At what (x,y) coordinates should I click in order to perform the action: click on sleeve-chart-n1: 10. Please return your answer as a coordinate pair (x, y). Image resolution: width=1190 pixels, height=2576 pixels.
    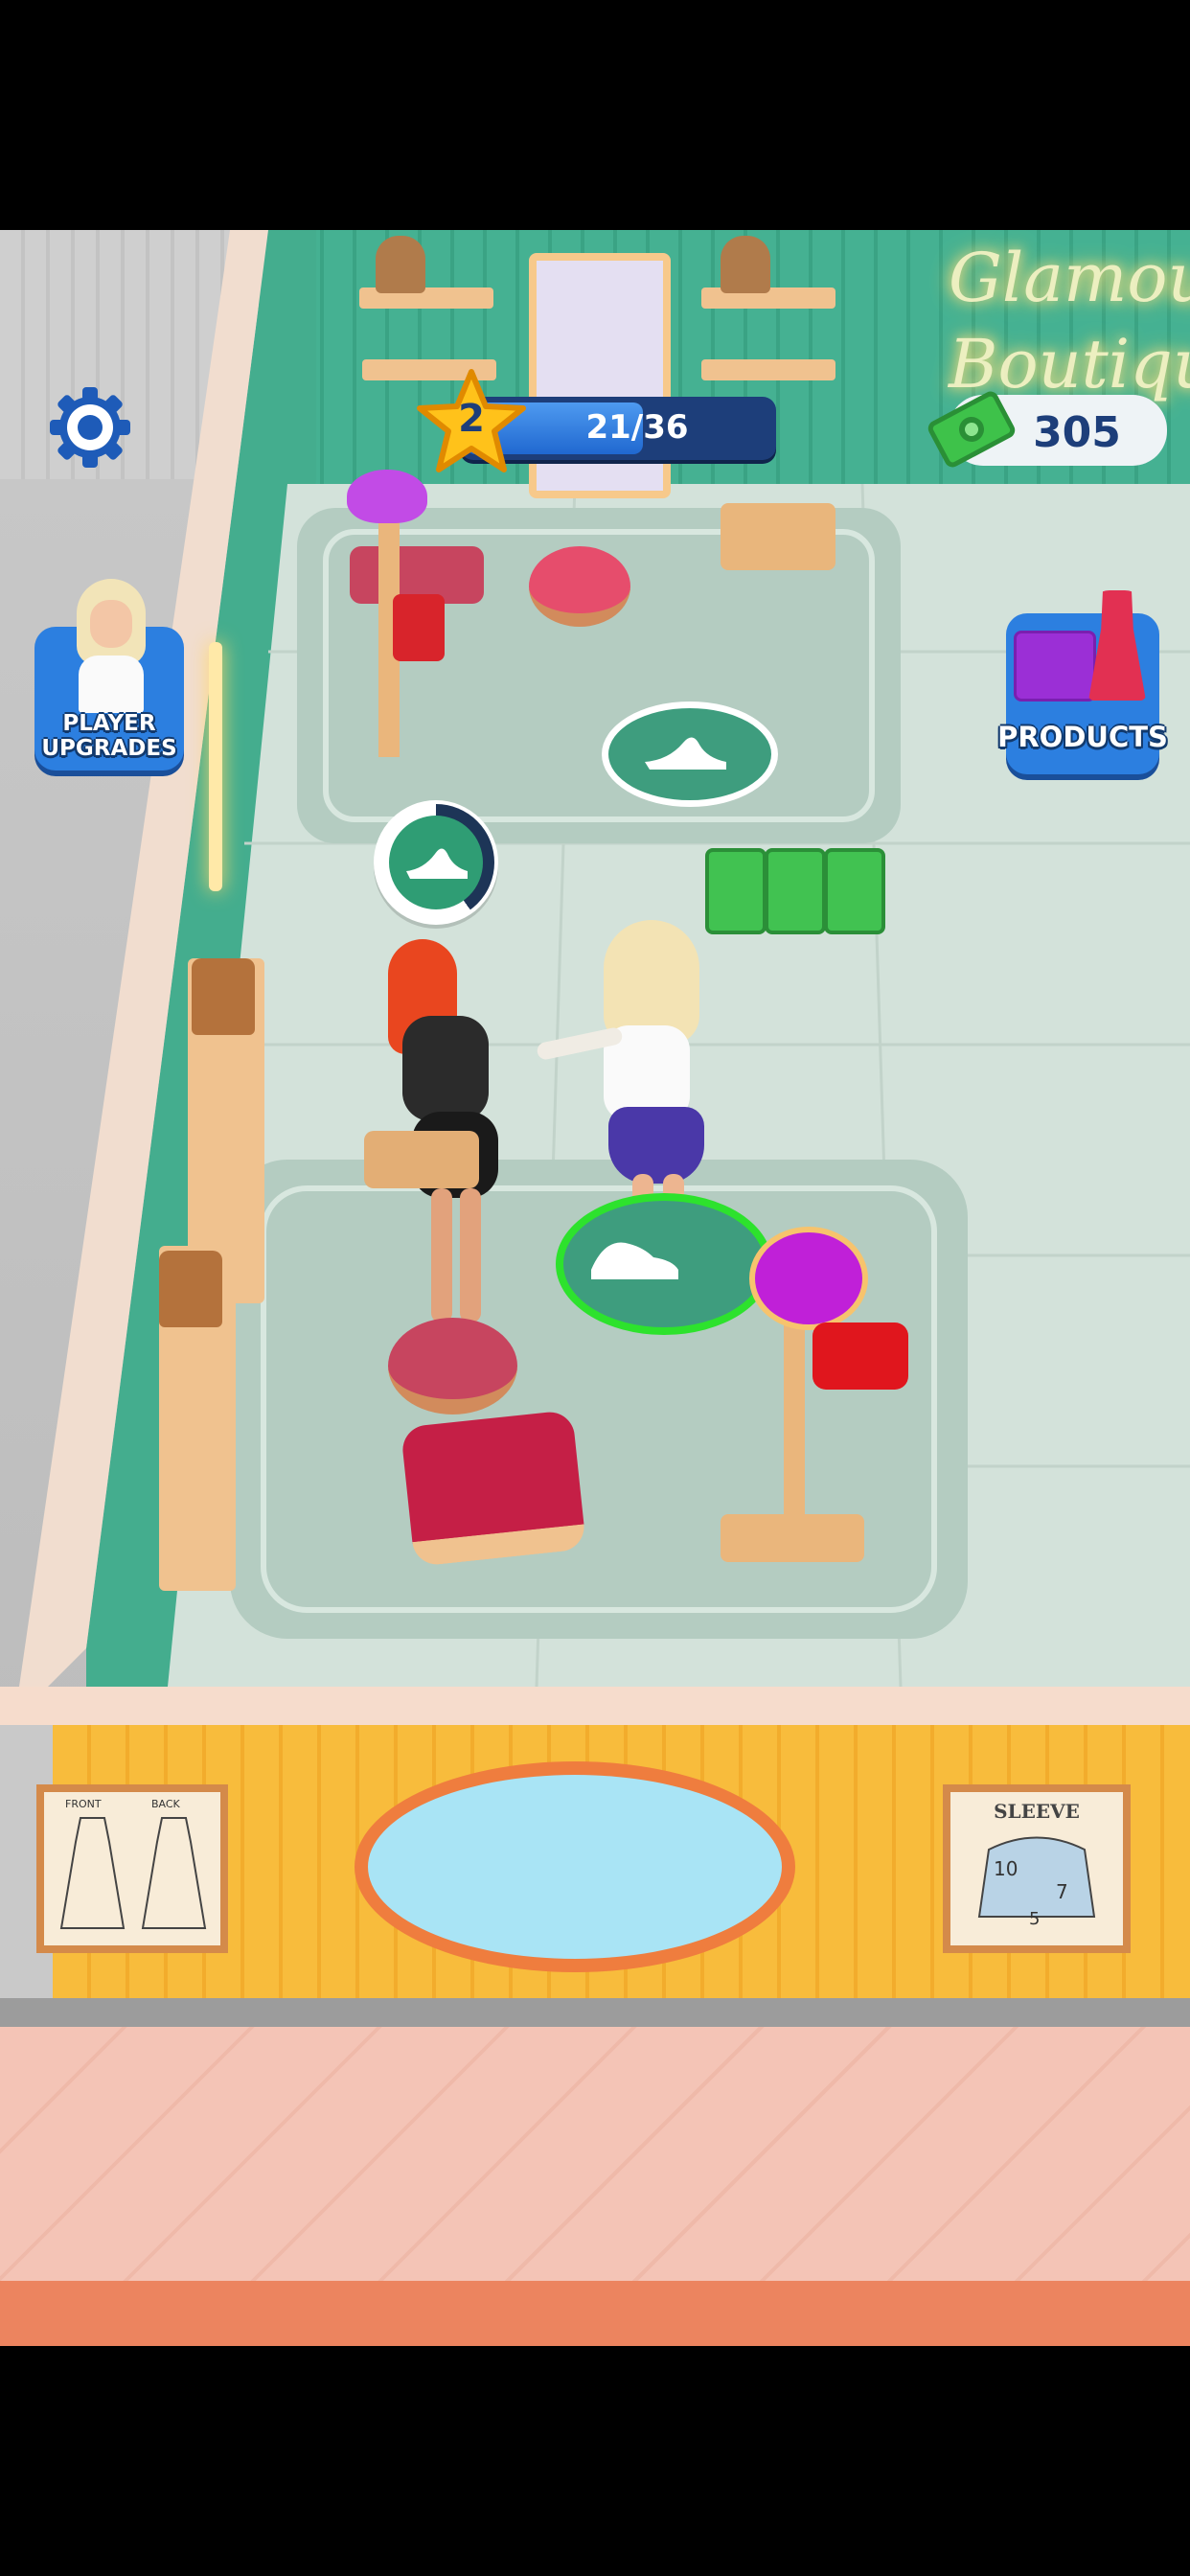
    Looking at the image, I should click on (1006, 1868).